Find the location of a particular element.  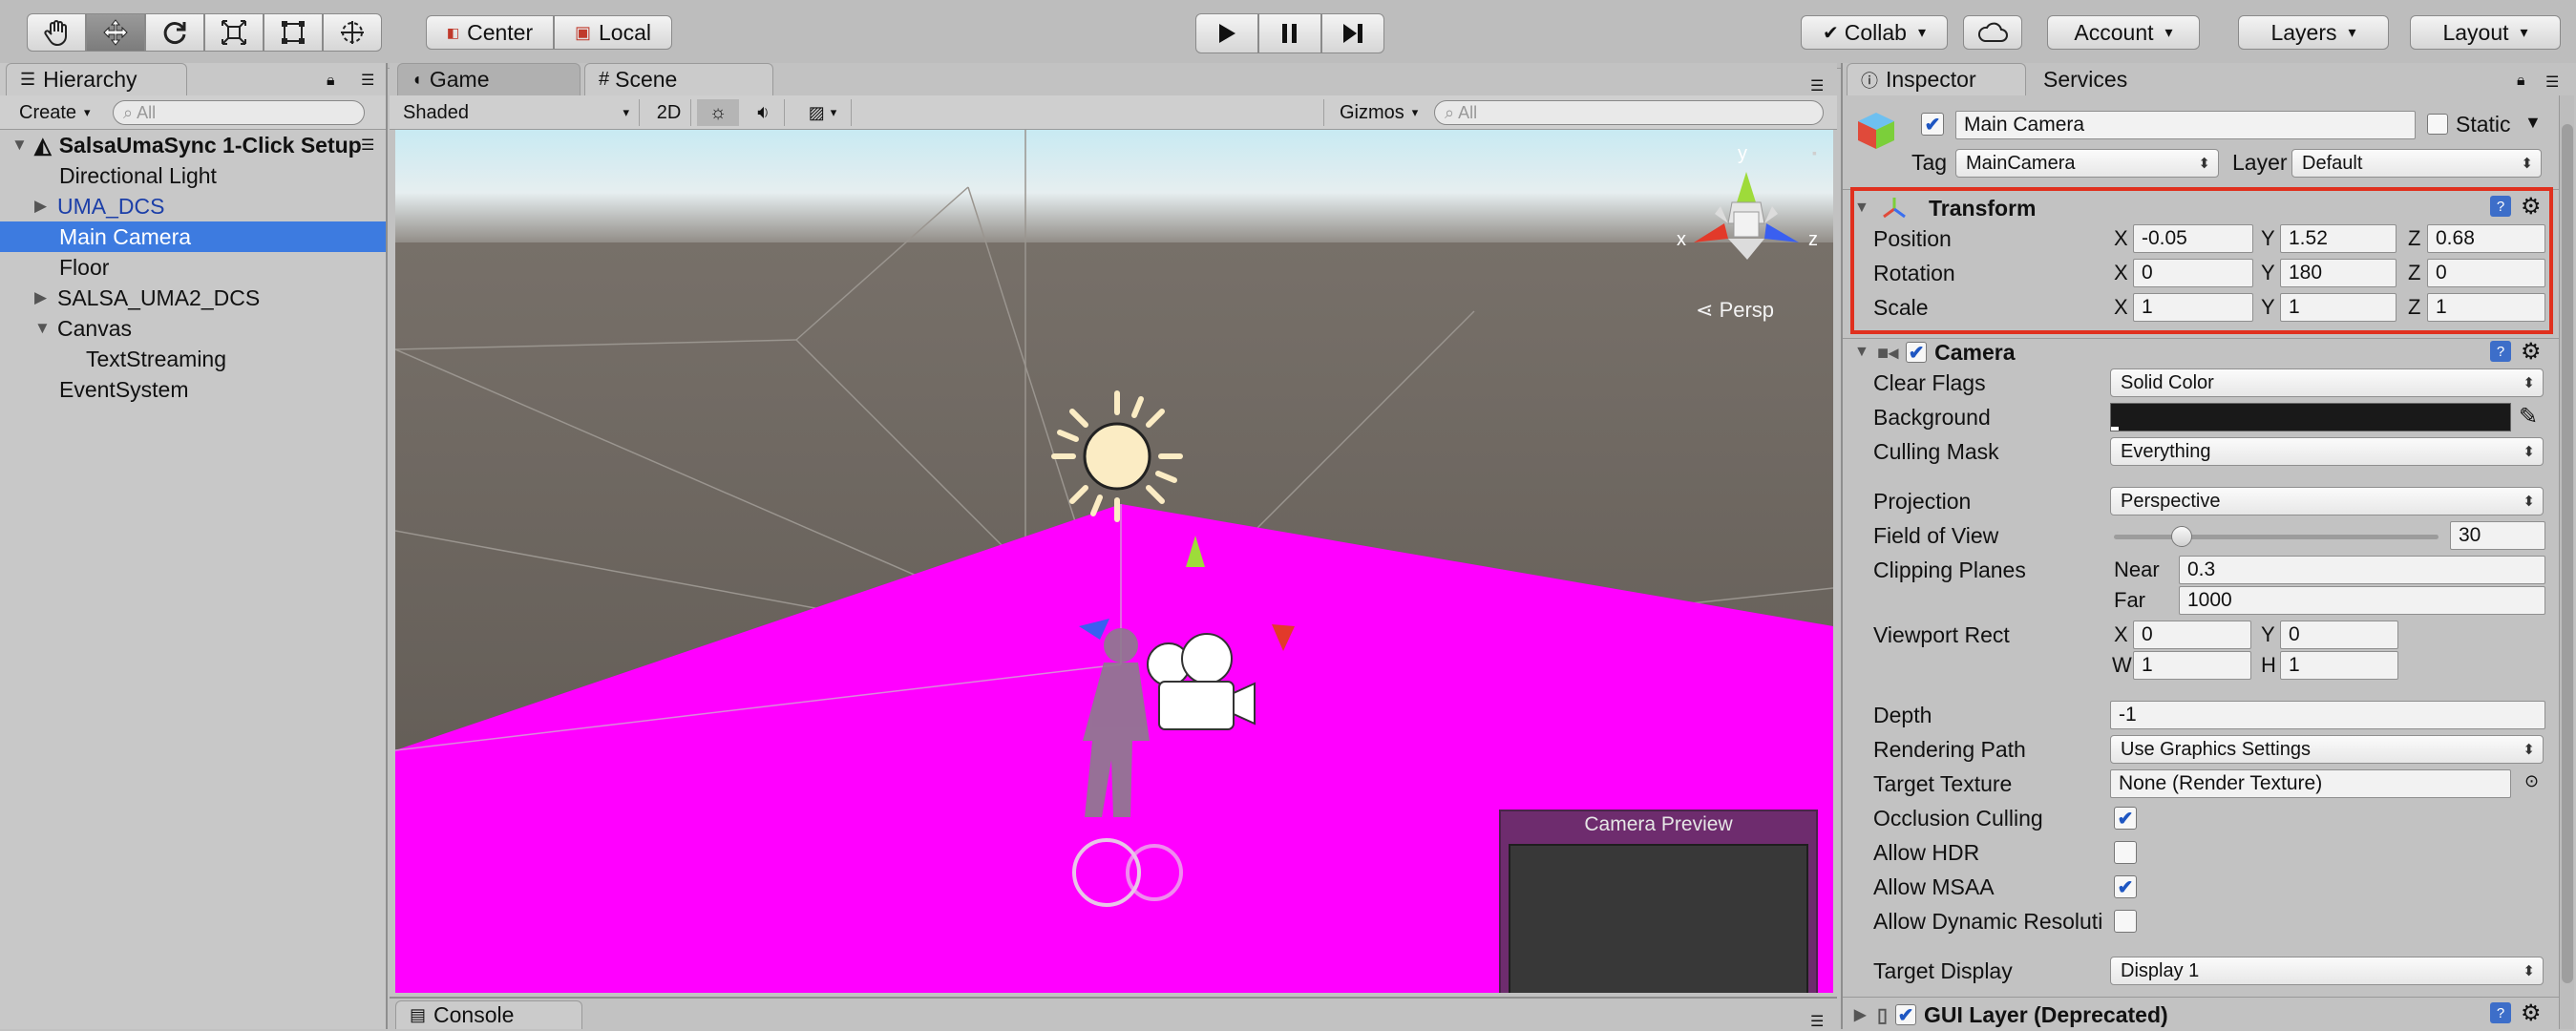

object-picker-icon: ⊙ is located at coordinates (2531, 781).